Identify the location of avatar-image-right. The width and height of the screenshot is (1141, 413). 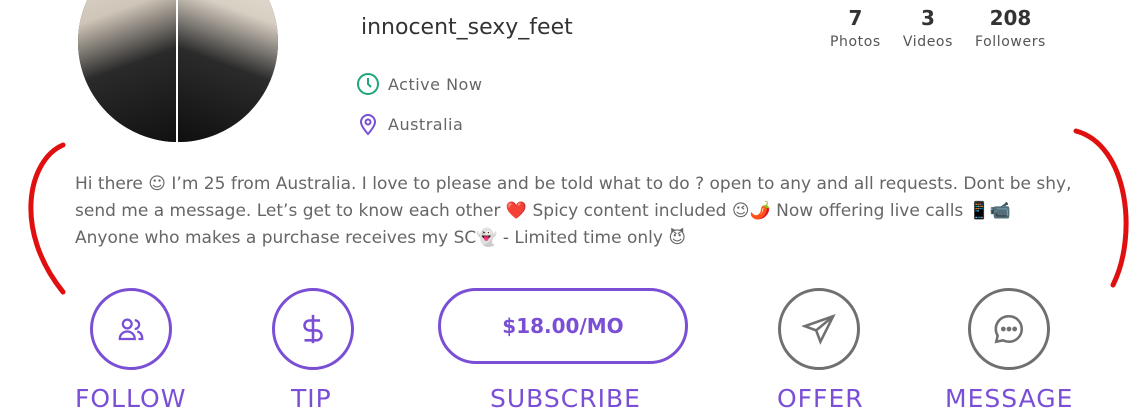
(227, 71).